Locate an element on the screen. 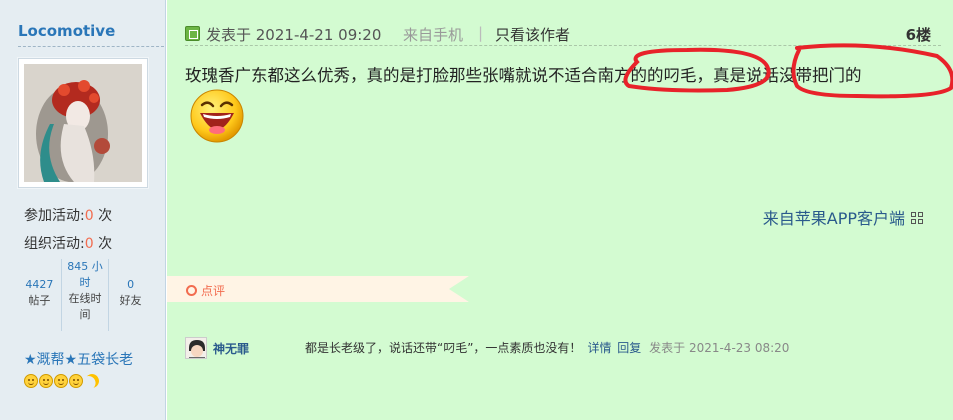 Image resolution: width=953 pixels, height=420 pixels. author-mini-stats: 4427 帖子 845 小时 在线时间 0 好友 is located at coordinates (85, 295).